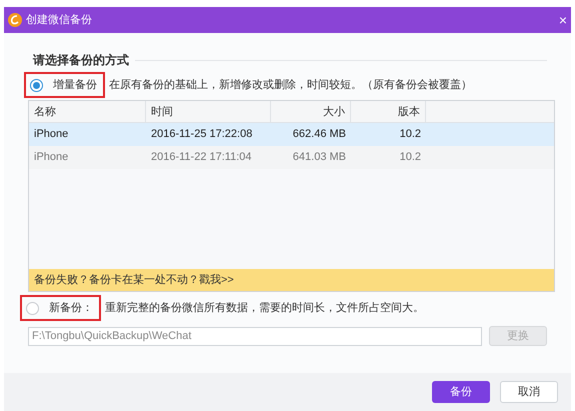 The image size is (575, 411). I want to click on column-header: 时间, so click(208, 111).